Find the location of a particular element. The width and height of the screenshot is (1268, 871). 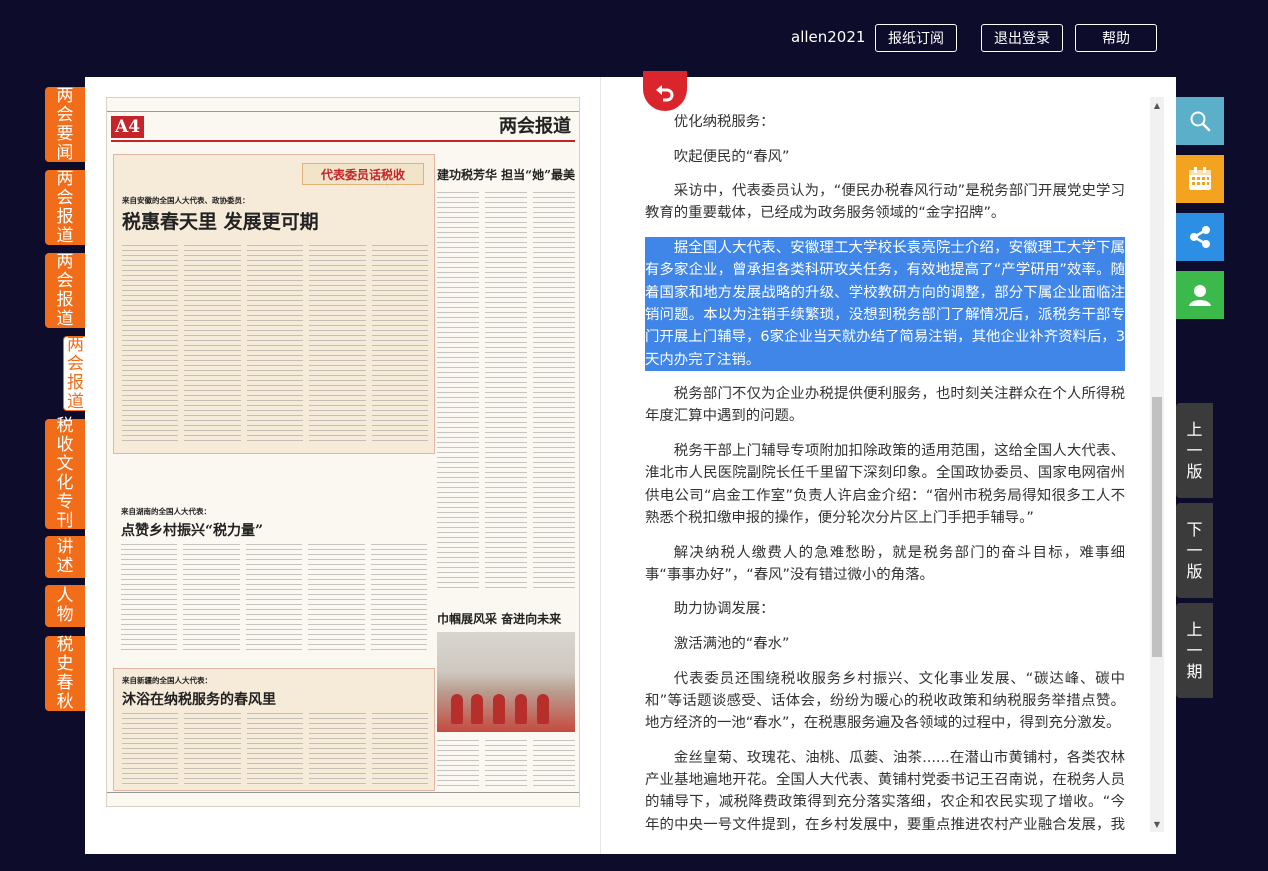

share-icon is located at coordinates (1200, 237).